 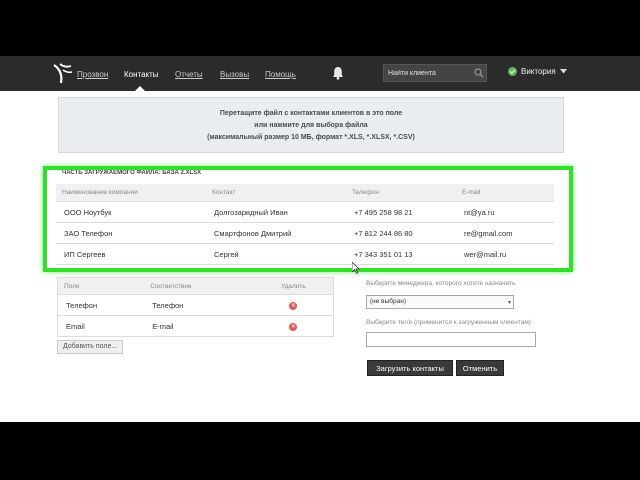 I want to click on mapping-row: Email E-mail ✕, so click(x=195, y=326).